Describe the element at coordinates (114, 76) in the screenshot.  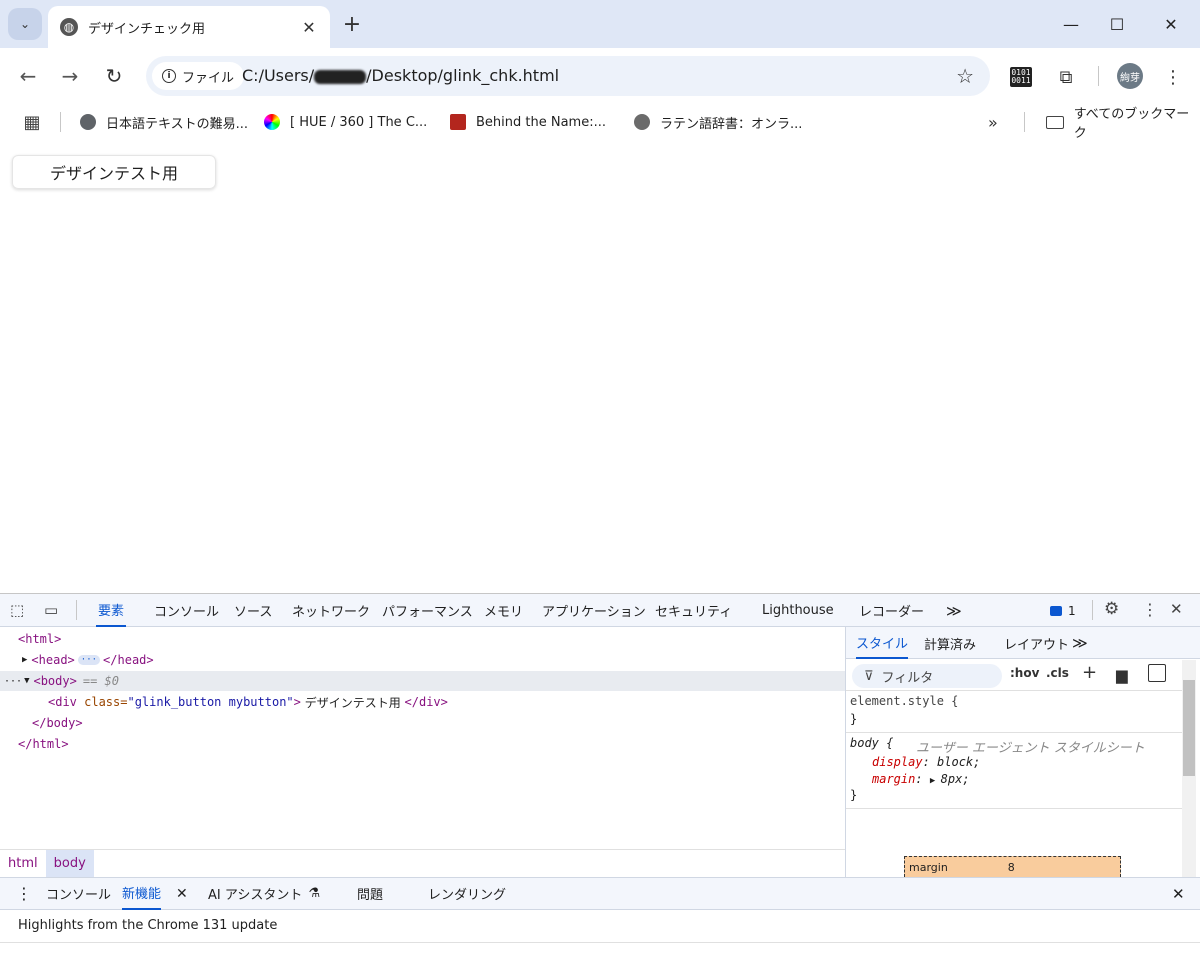
I see `reload-button: ↻` at that location.